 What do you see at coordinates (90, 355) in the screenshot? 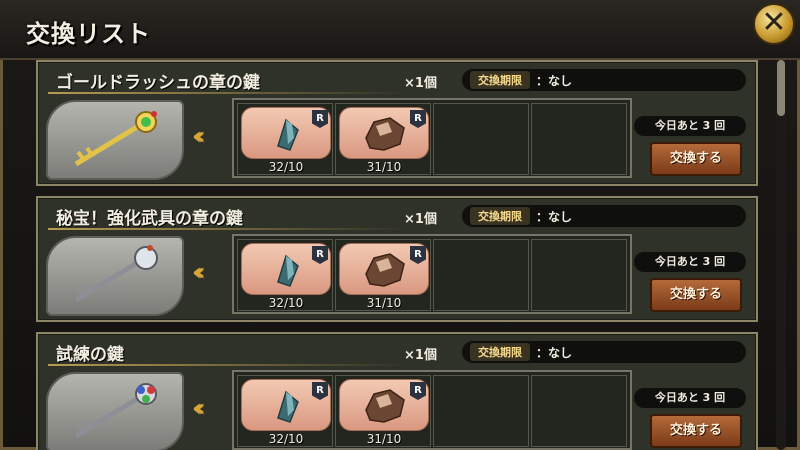
I see `item-name: 試練の鍵` at bounding box center [90, 355].